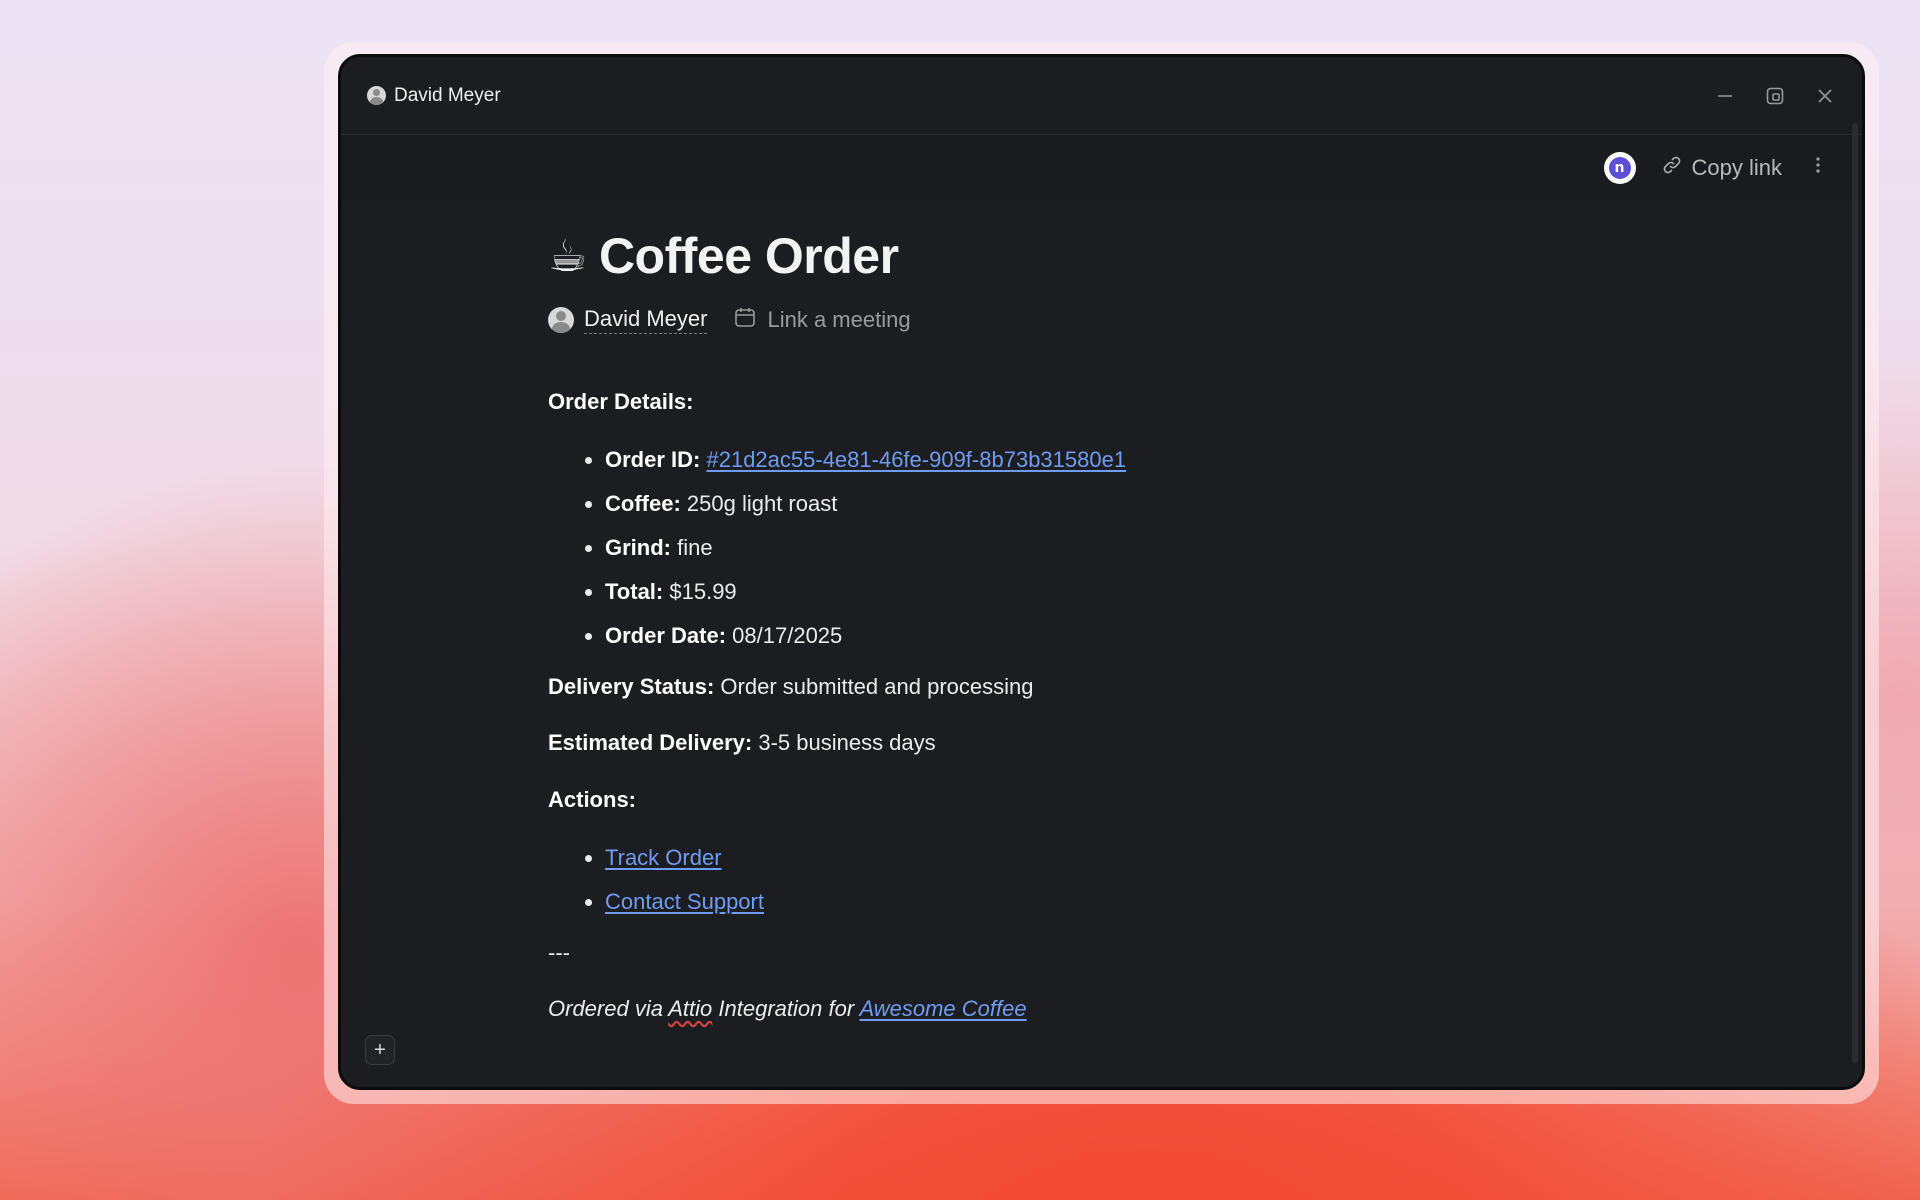 The height and width of the screenshot is (1200, 1920). I want to click on list-item: Coffee: 250g light roast, so click(1098, 504).